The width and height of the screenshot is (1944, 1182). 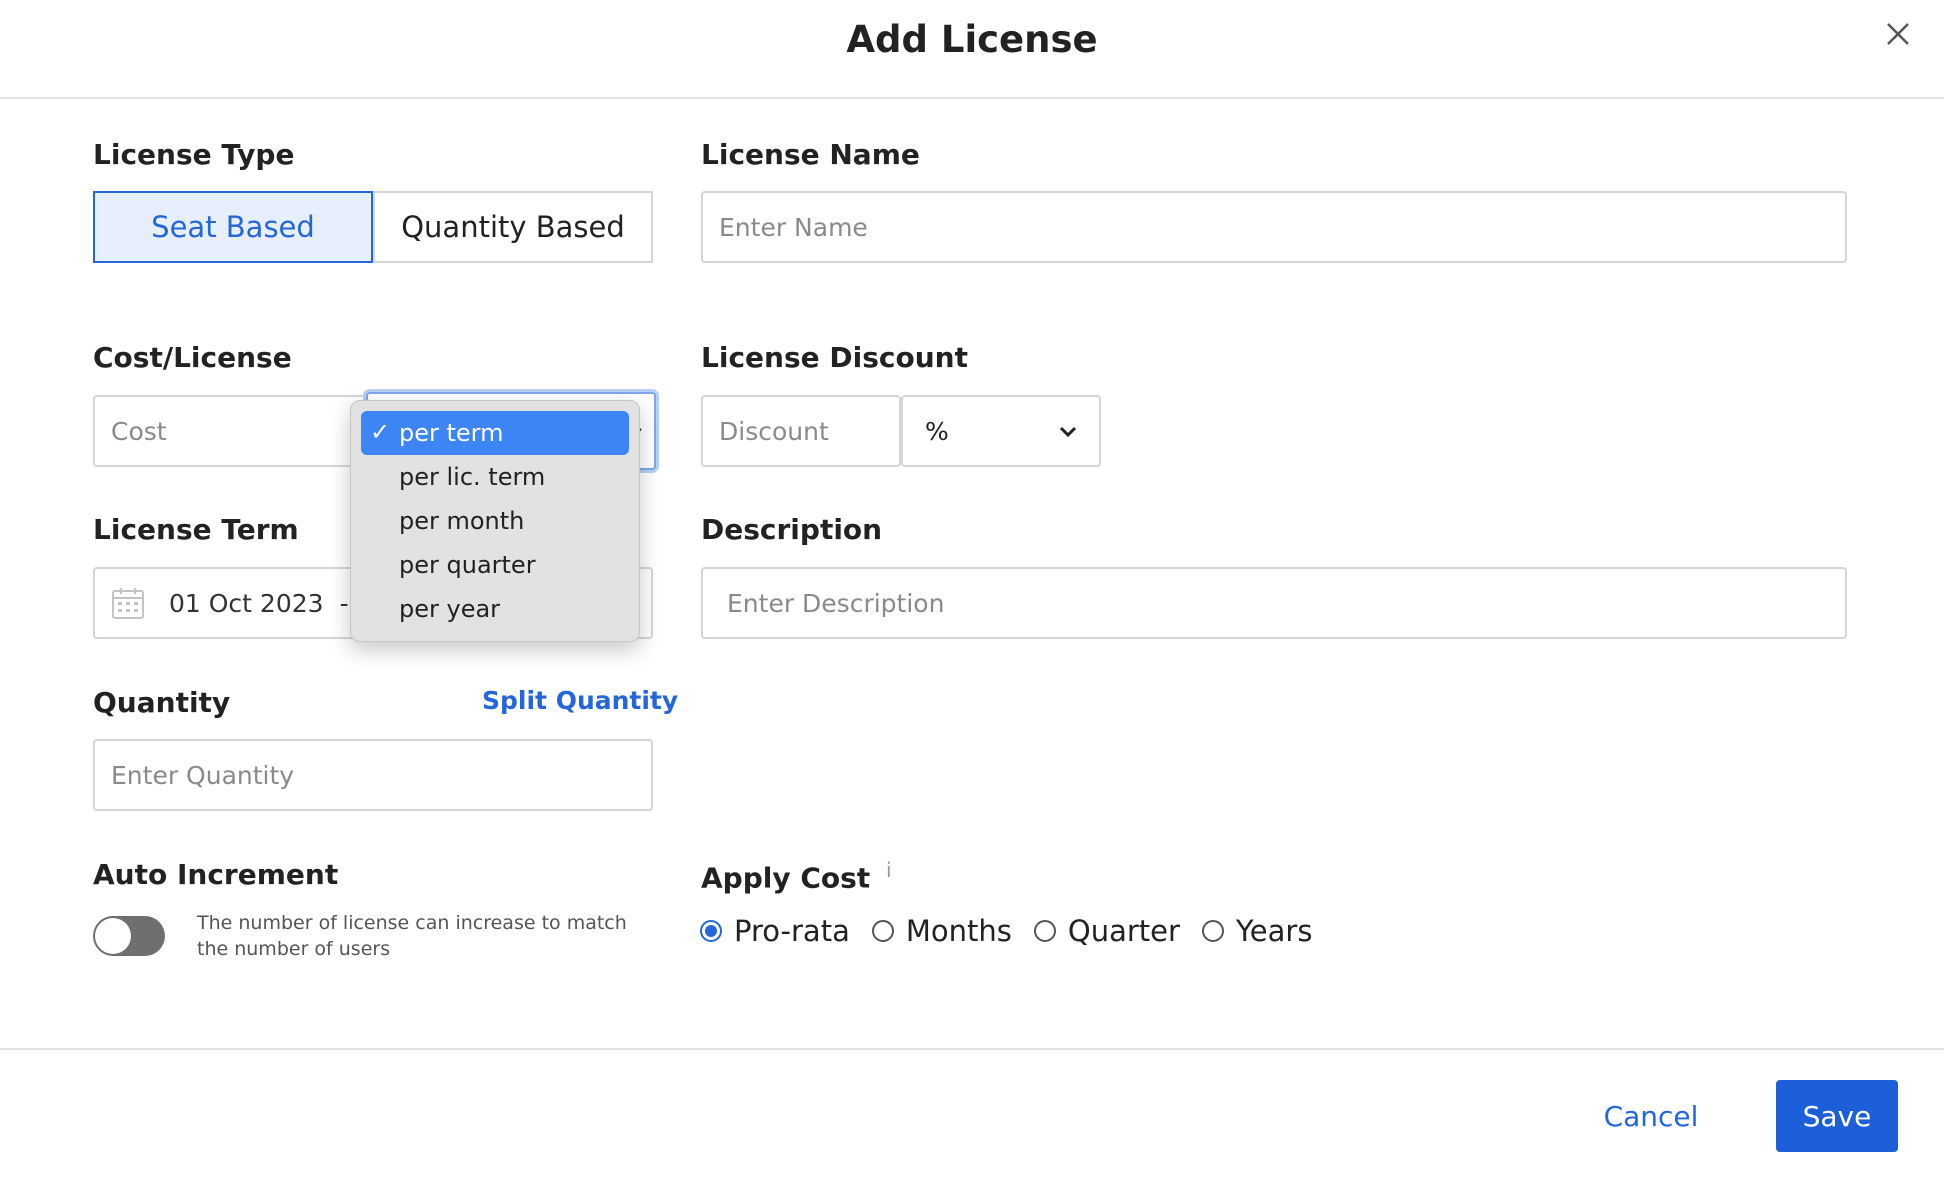 What do you see at coordinates (162, 702) in the screenshot?
I see `quantity-label: Quantity` at bounding box center [162, 702].